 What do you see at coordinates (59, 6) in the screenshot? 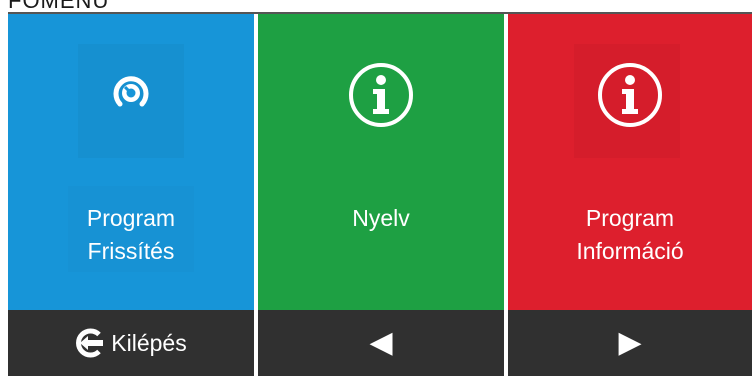
I see `page-title: FŐMENÜ` at bounding box center [59, 6].